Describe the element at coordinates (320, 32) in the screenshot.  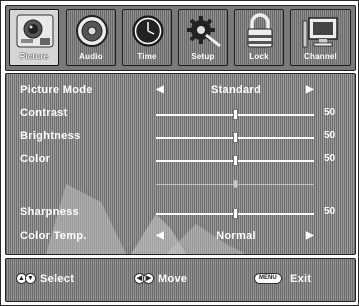
I see `monitor-icon` at that location.